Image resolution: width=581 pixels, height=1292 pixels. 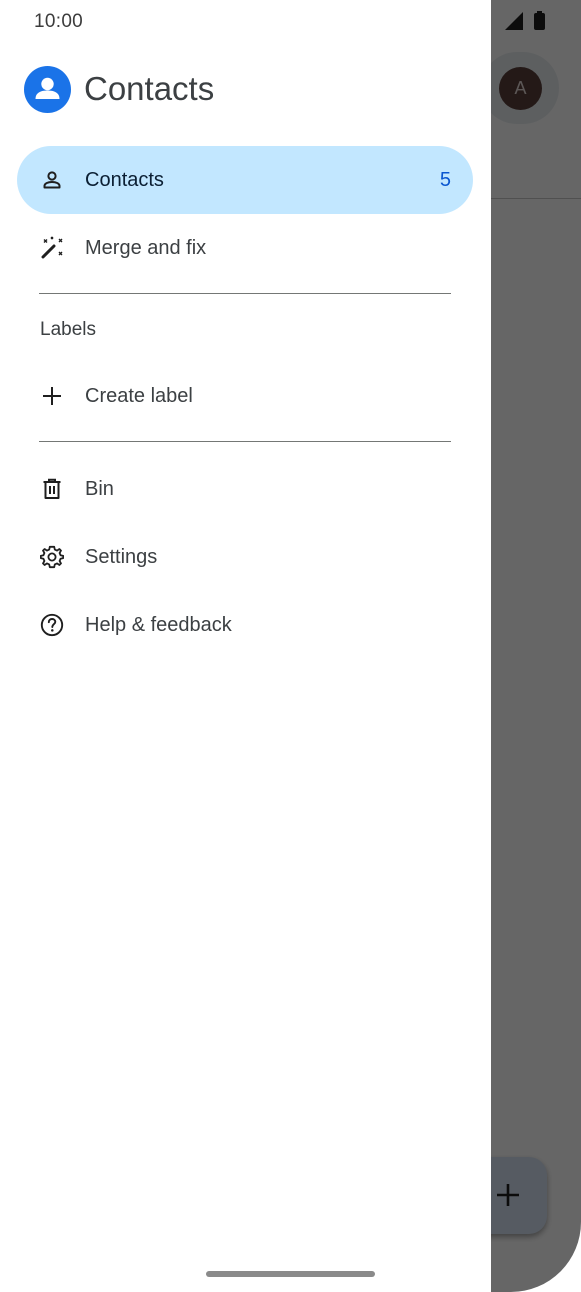 What do you see at coordinates (52, 180) in the screenshot?
I see `person-icon` at bounding box center [52, 180].